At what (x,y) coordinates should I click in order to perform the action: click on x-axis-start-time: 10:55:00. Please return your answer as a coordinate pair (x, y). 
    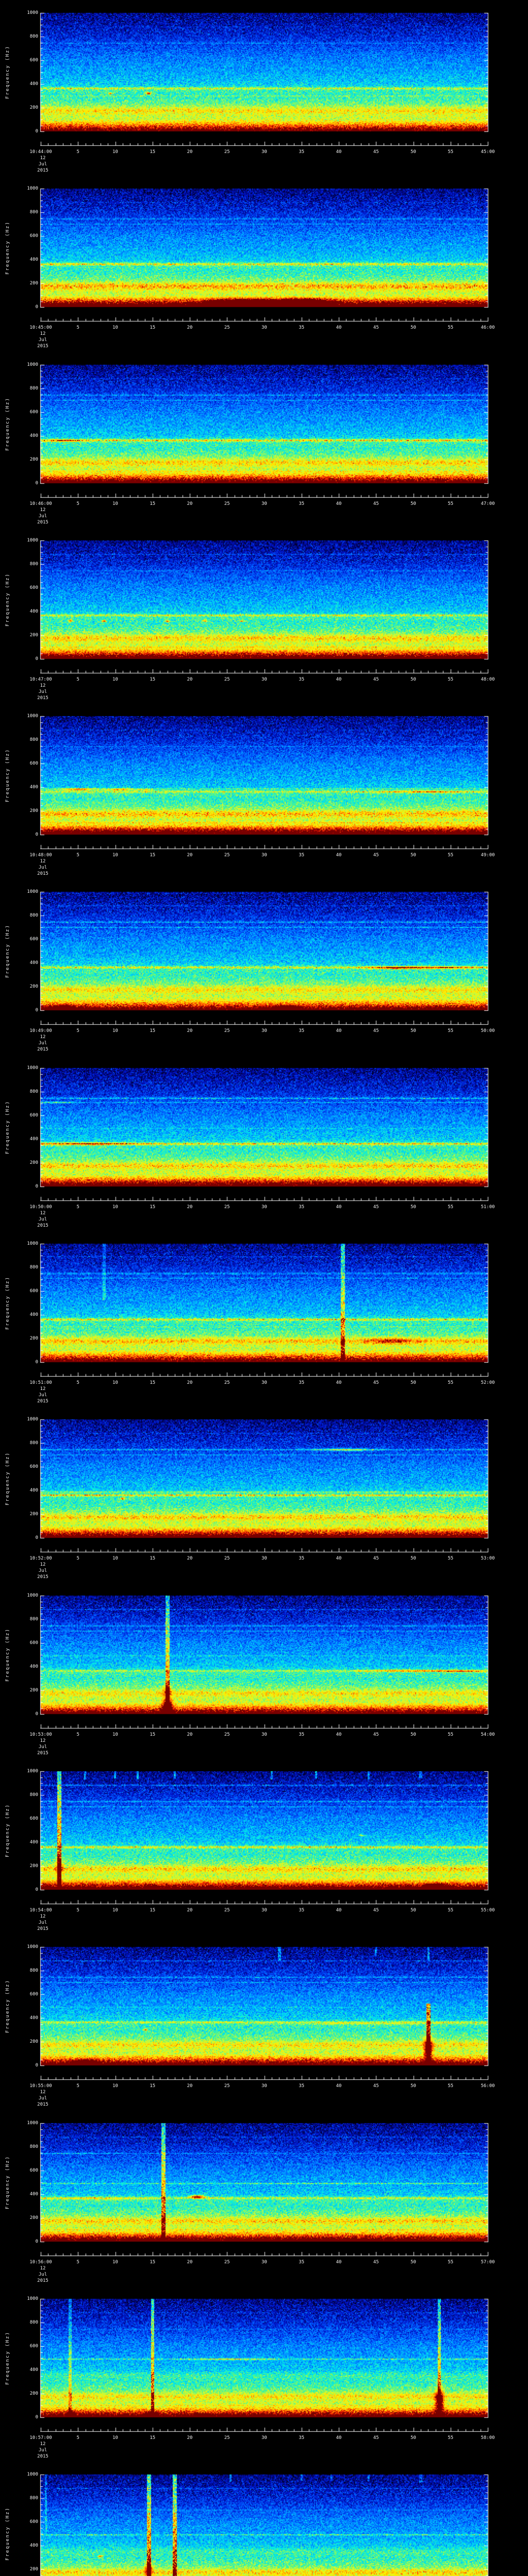
    Looking at the image, I should click on (40, 2086).